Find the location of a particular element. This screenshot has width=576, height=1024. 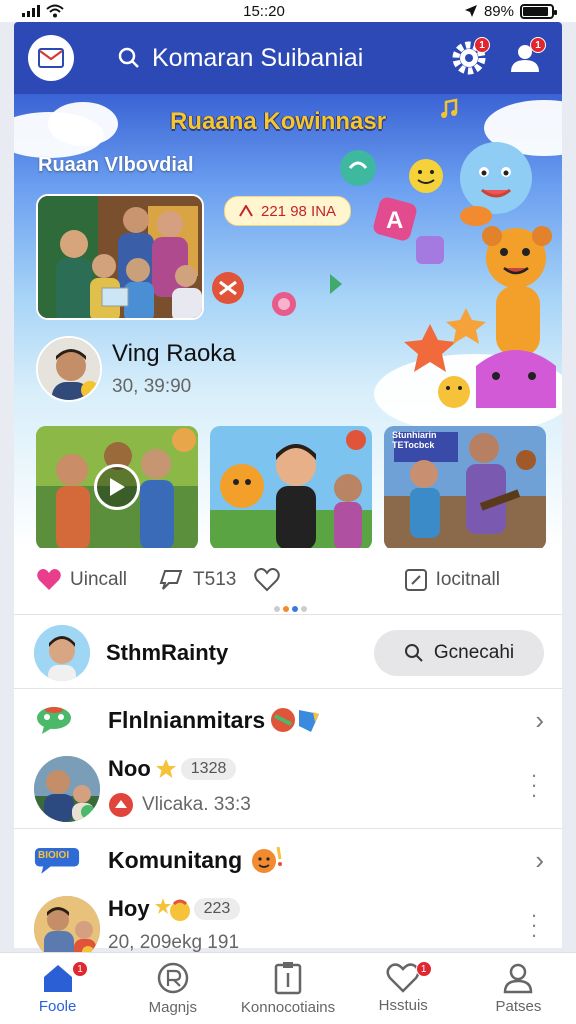

status-indicators is located at coordinates (43, 11).